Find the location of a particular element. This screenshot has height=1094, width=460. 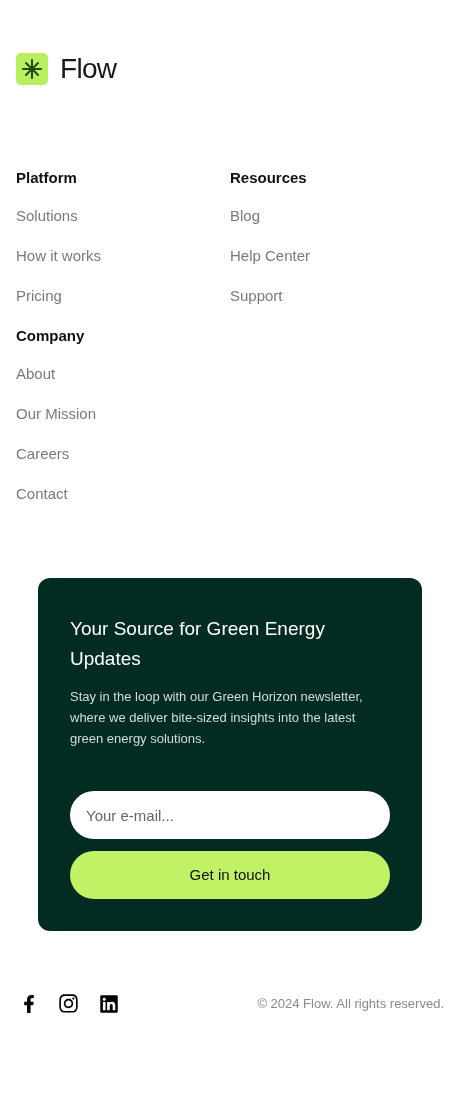

footer-link: Help Center is located at coordinates (270, 256).